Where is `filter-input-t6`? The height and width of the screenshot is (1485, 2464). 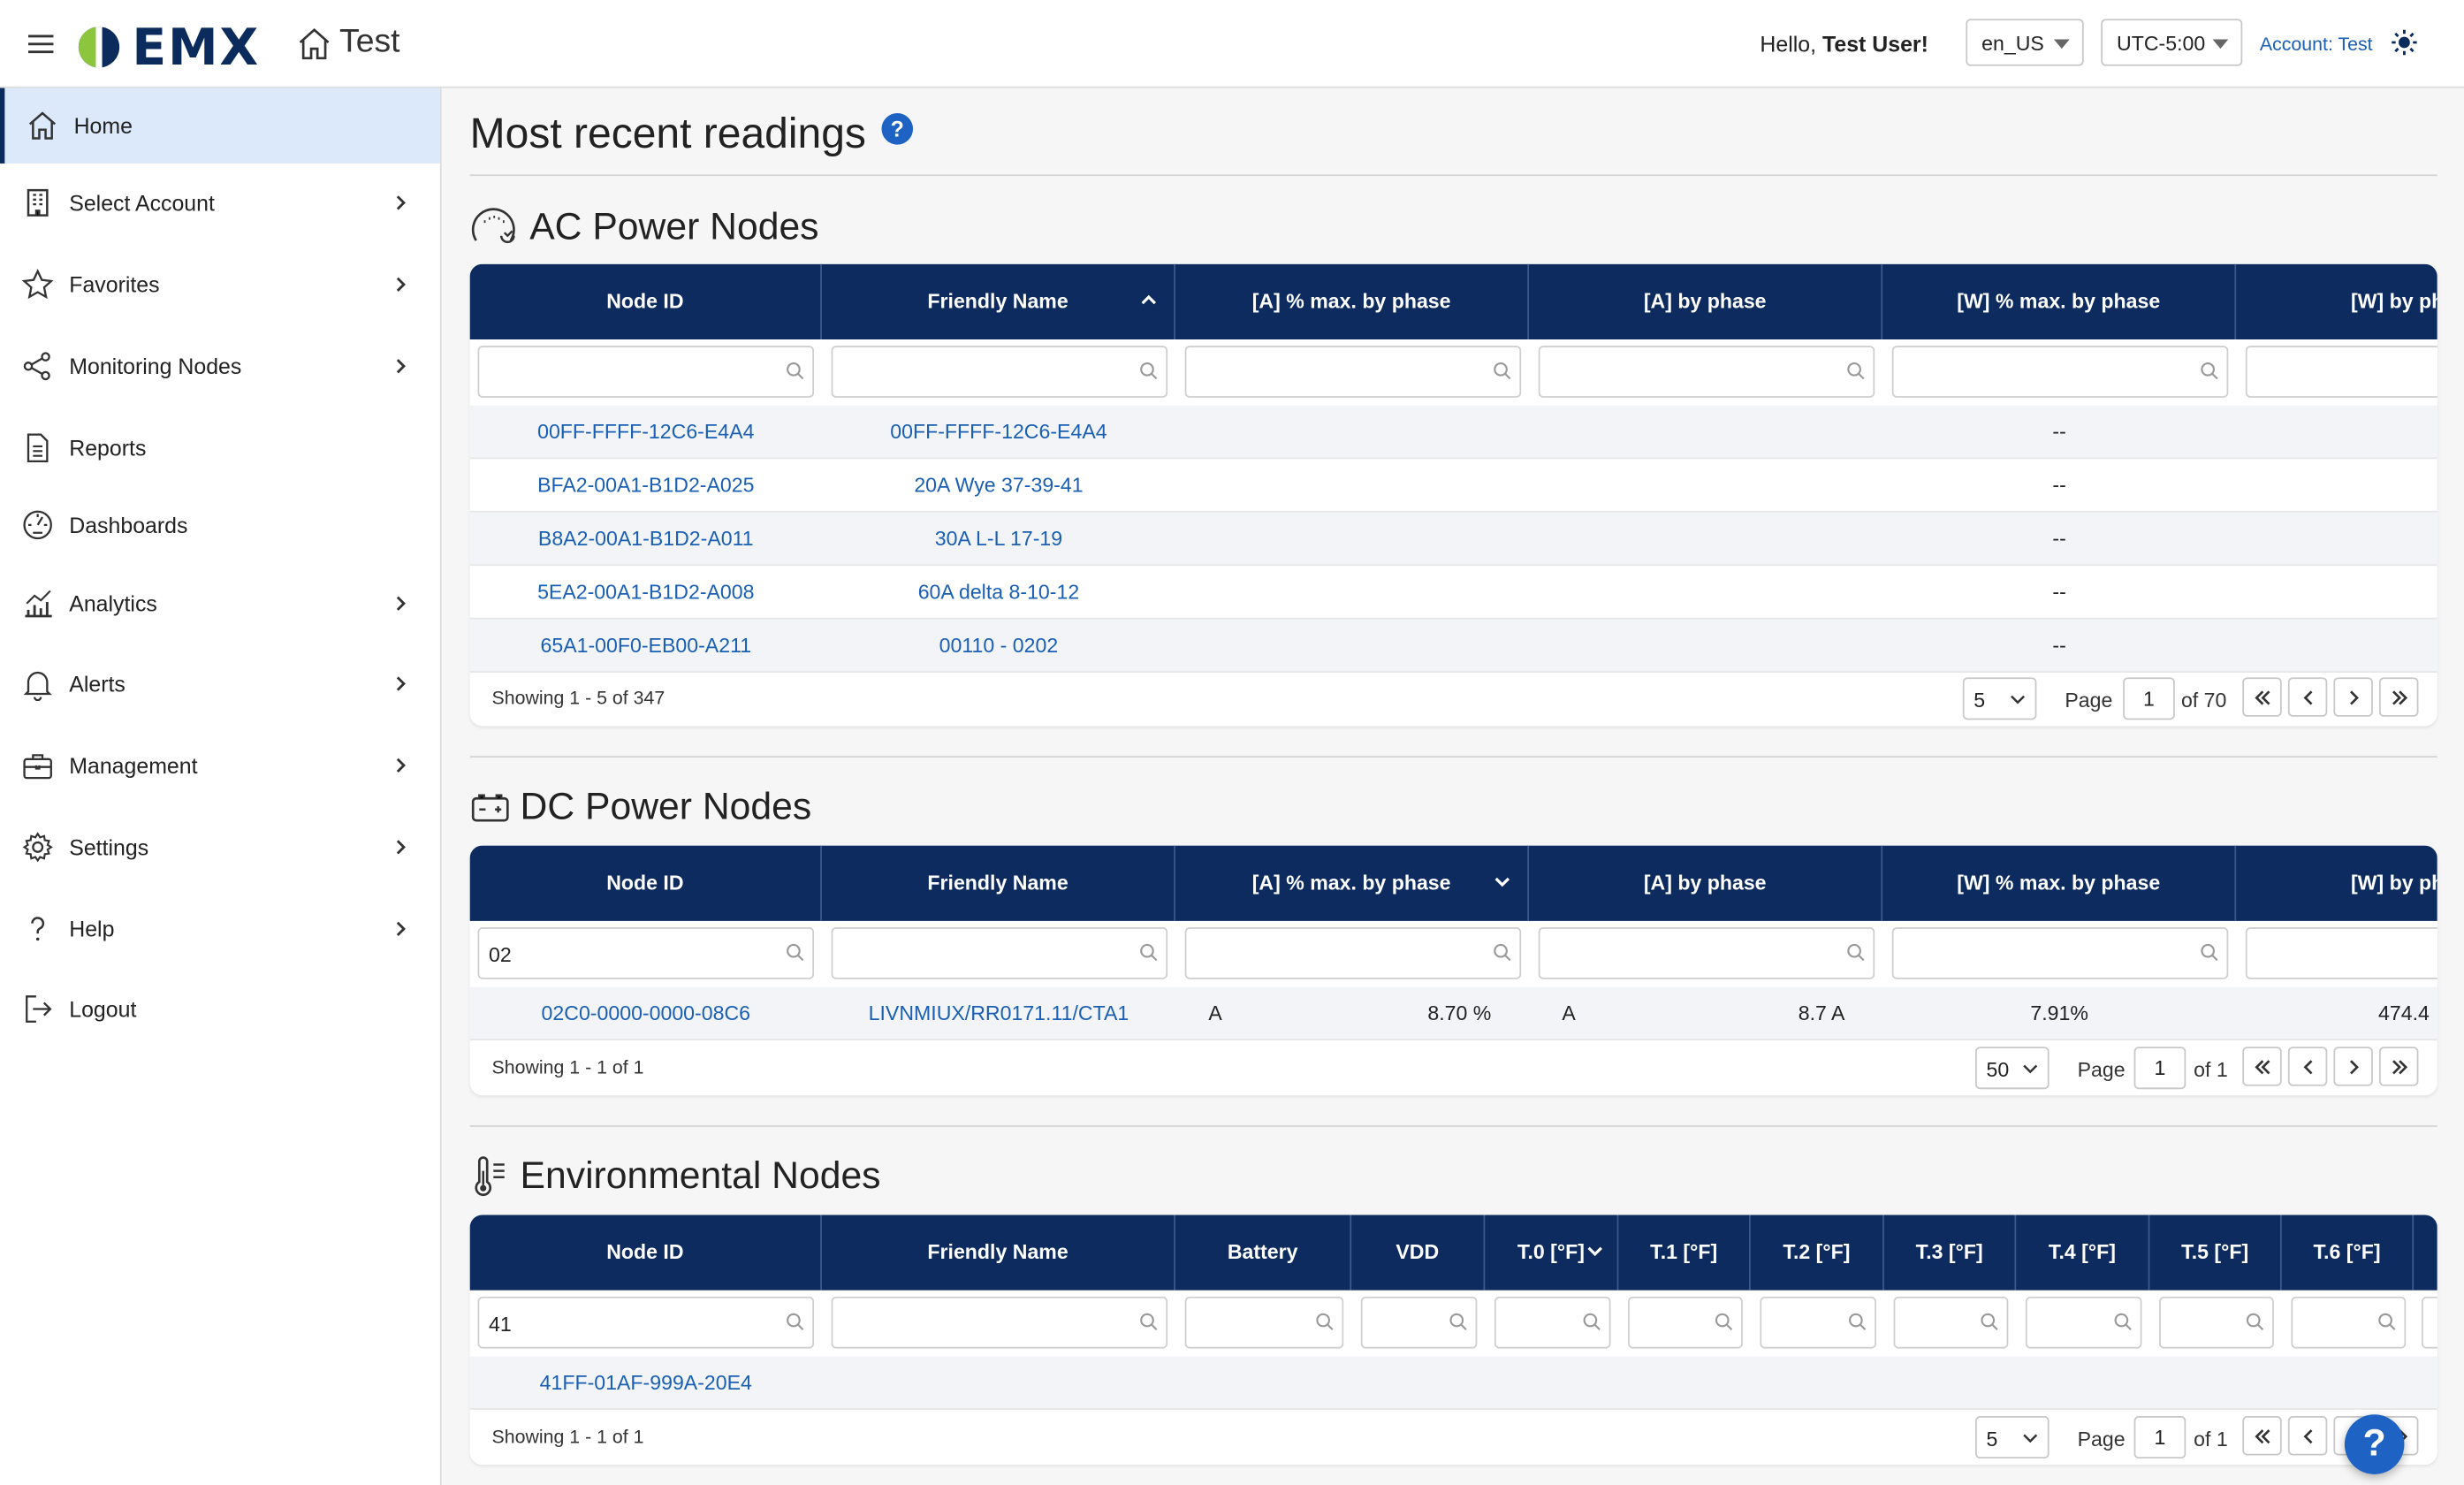
filter-input-t6 is located at coordinates (2349, 1322).